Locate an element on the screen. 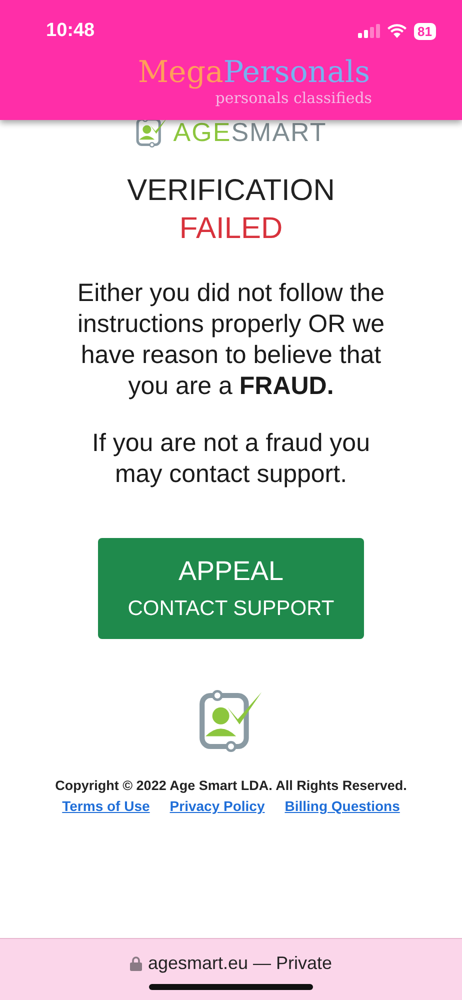  home-indicator is located at coordinates (231, 987).